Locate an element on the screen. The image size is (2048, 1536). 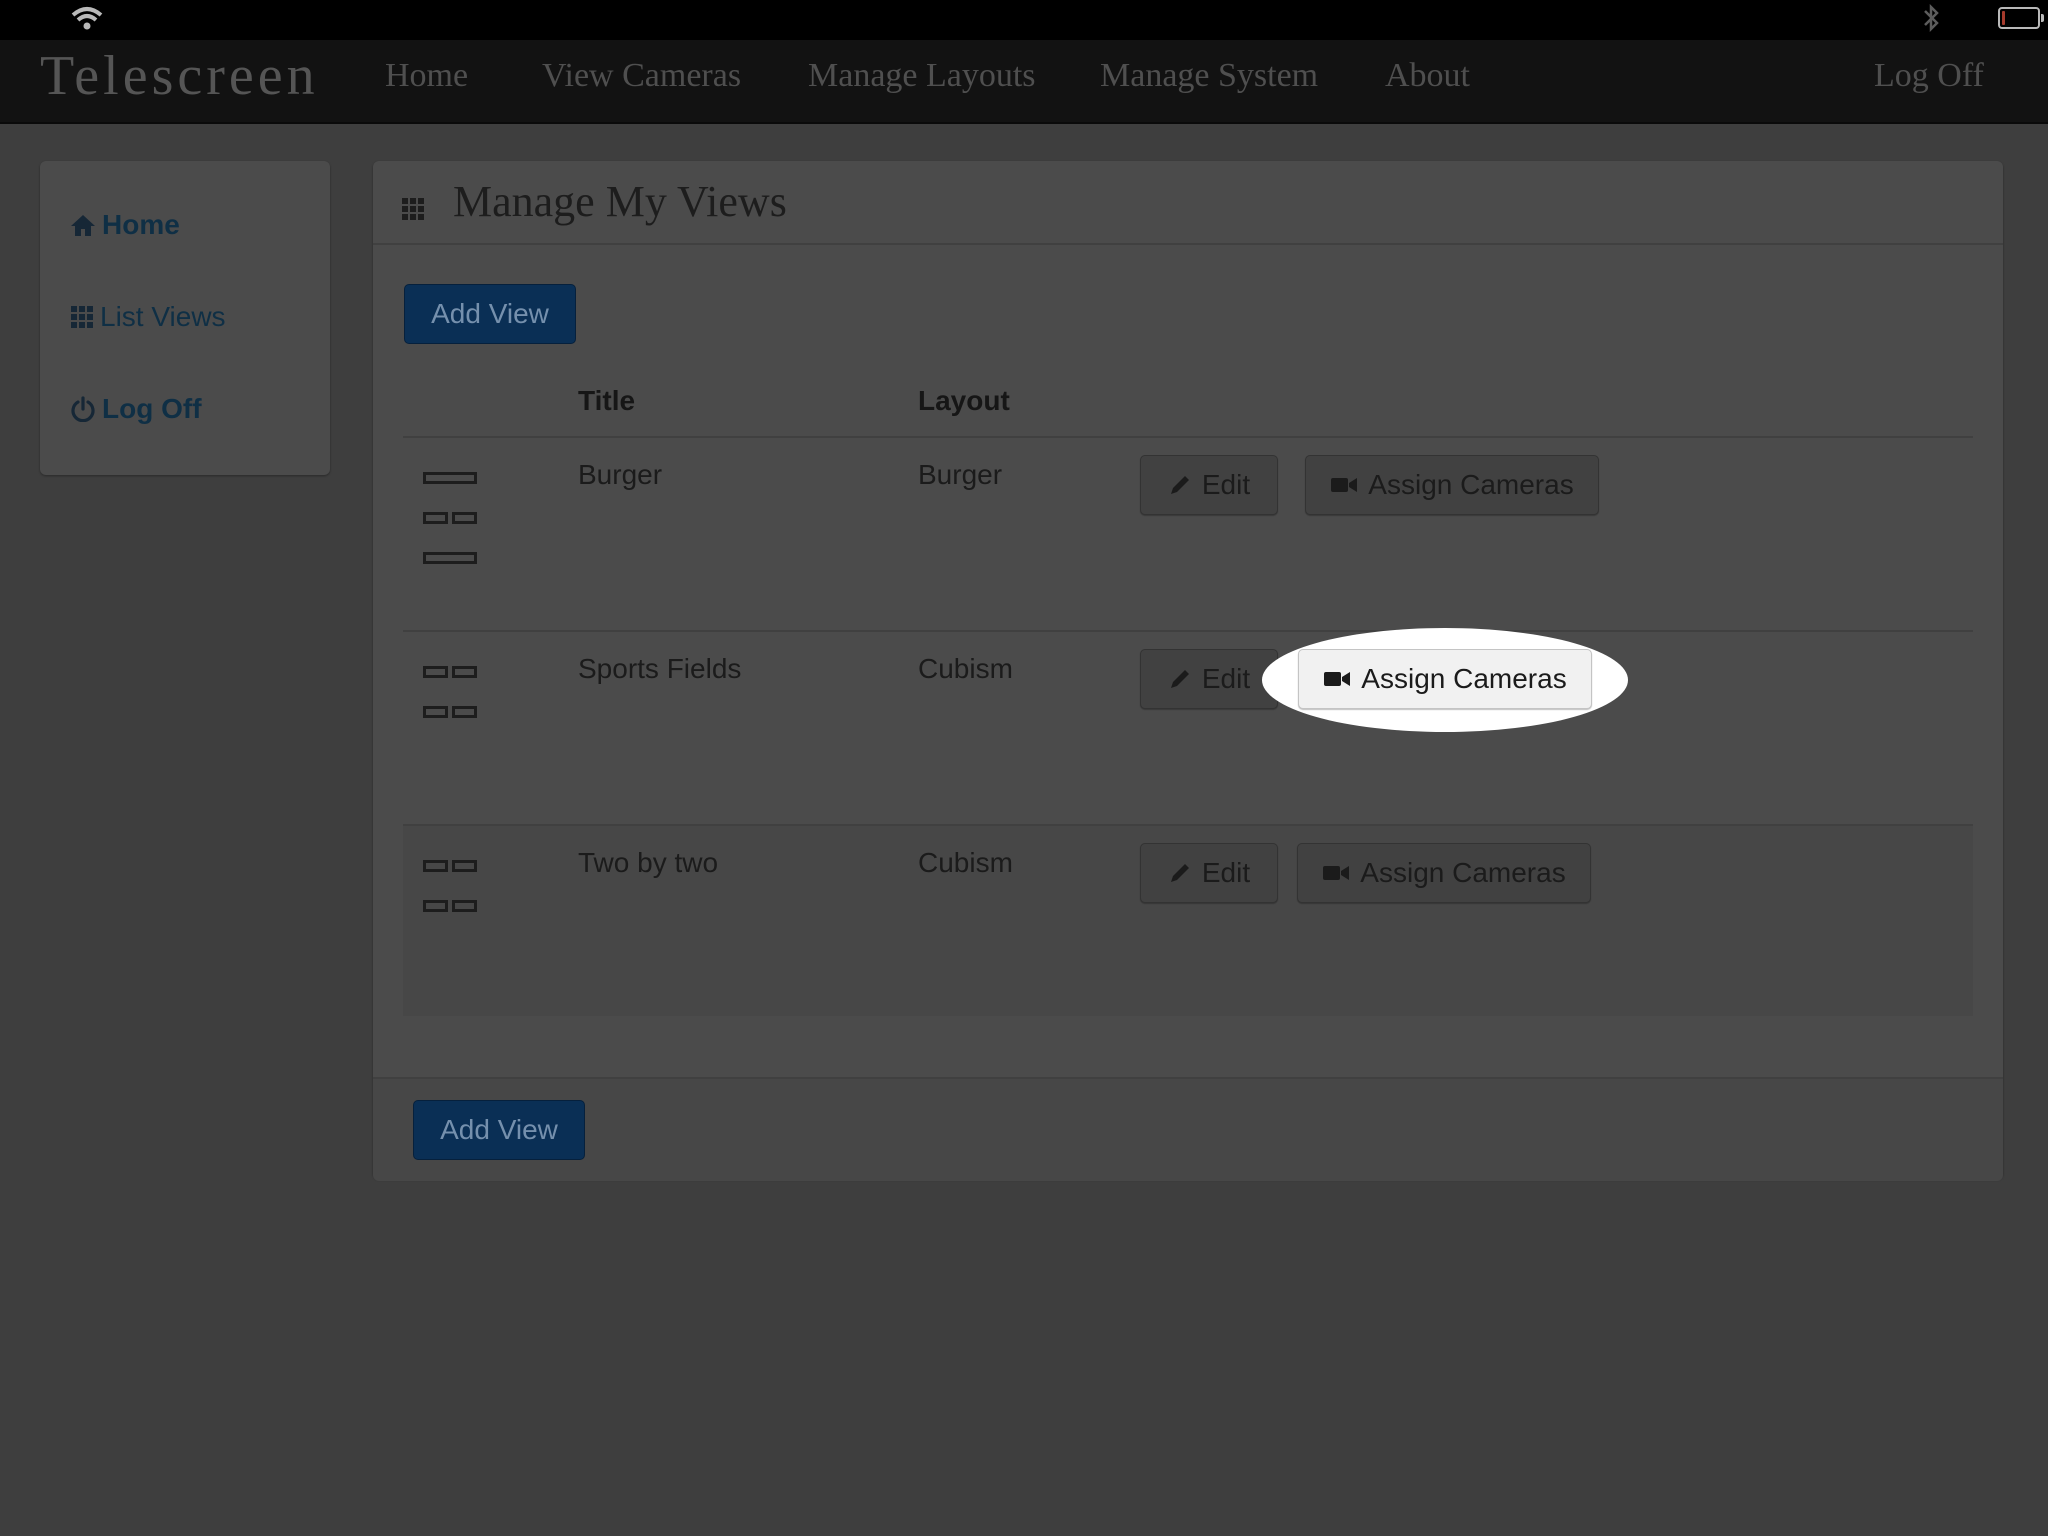
status-right: 9% is located at coordinates (1983, 17).